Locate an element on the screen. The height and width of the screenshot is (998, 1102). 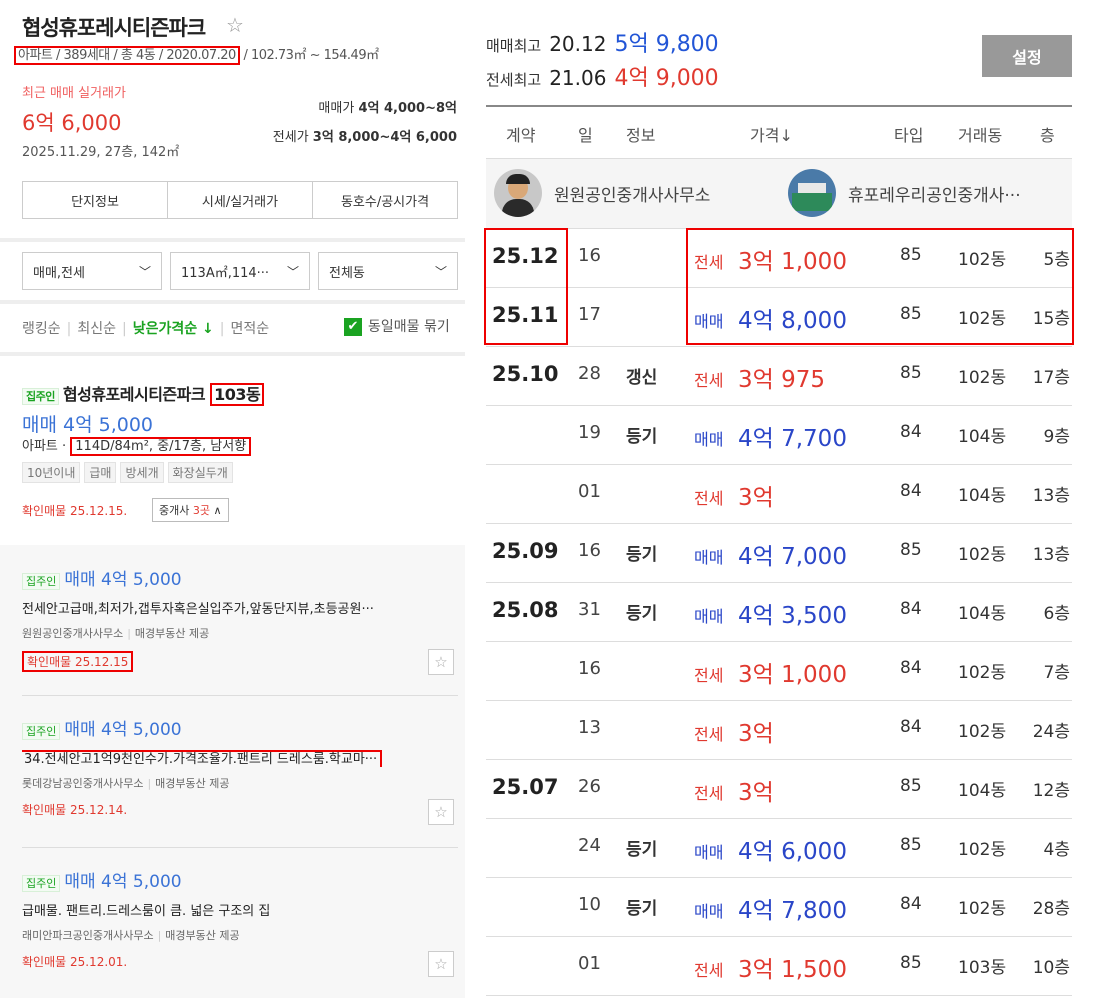
tab-market-price: 시세/실거래가 is located at coordinates (240, 200).